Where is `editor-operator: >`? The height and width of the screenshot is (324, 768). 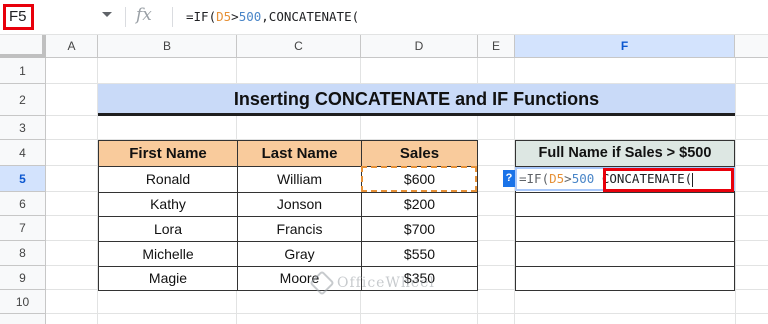
editor-operator: > is located at coordinates (568, 178).